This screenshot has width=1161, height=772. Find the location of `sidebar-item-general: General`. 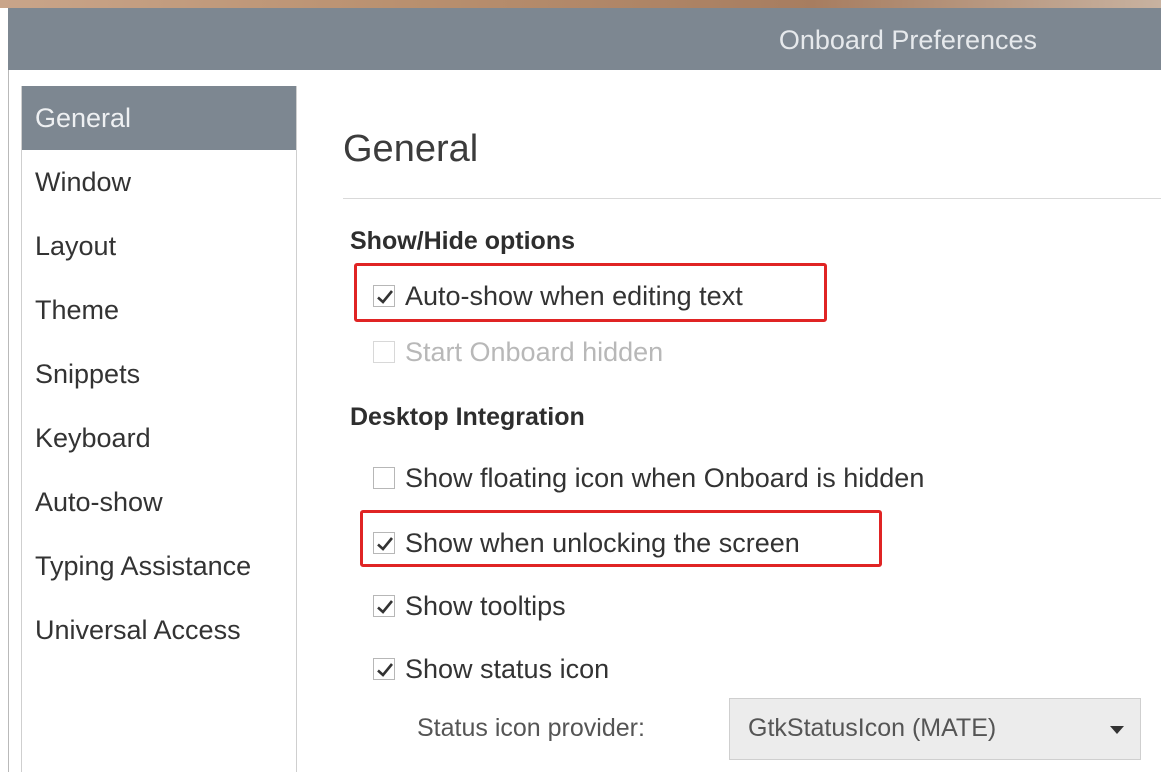

sidebar-item-general: General is located at coordinates (159, 118).